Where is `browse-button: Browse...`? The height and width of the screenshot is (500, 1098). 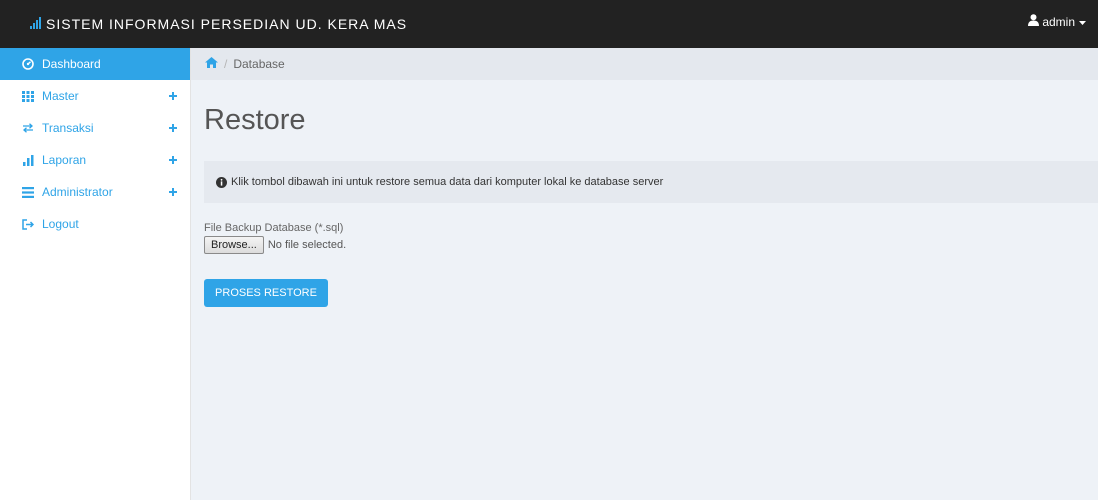
browse-button: Browse... is located at coordinates (234, 245).